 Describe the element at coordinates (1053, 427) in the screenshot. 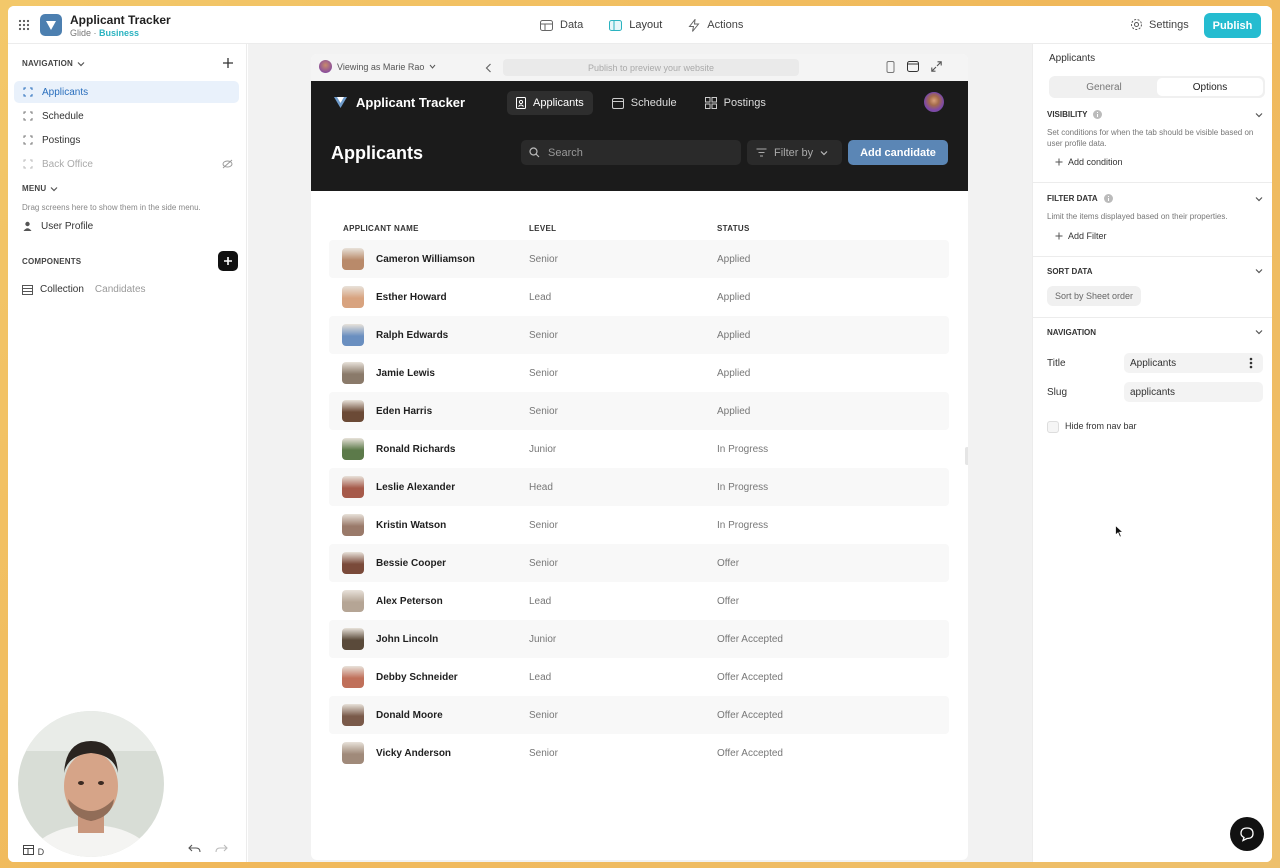

I see `hide-from-nav-checkbox` at that location.